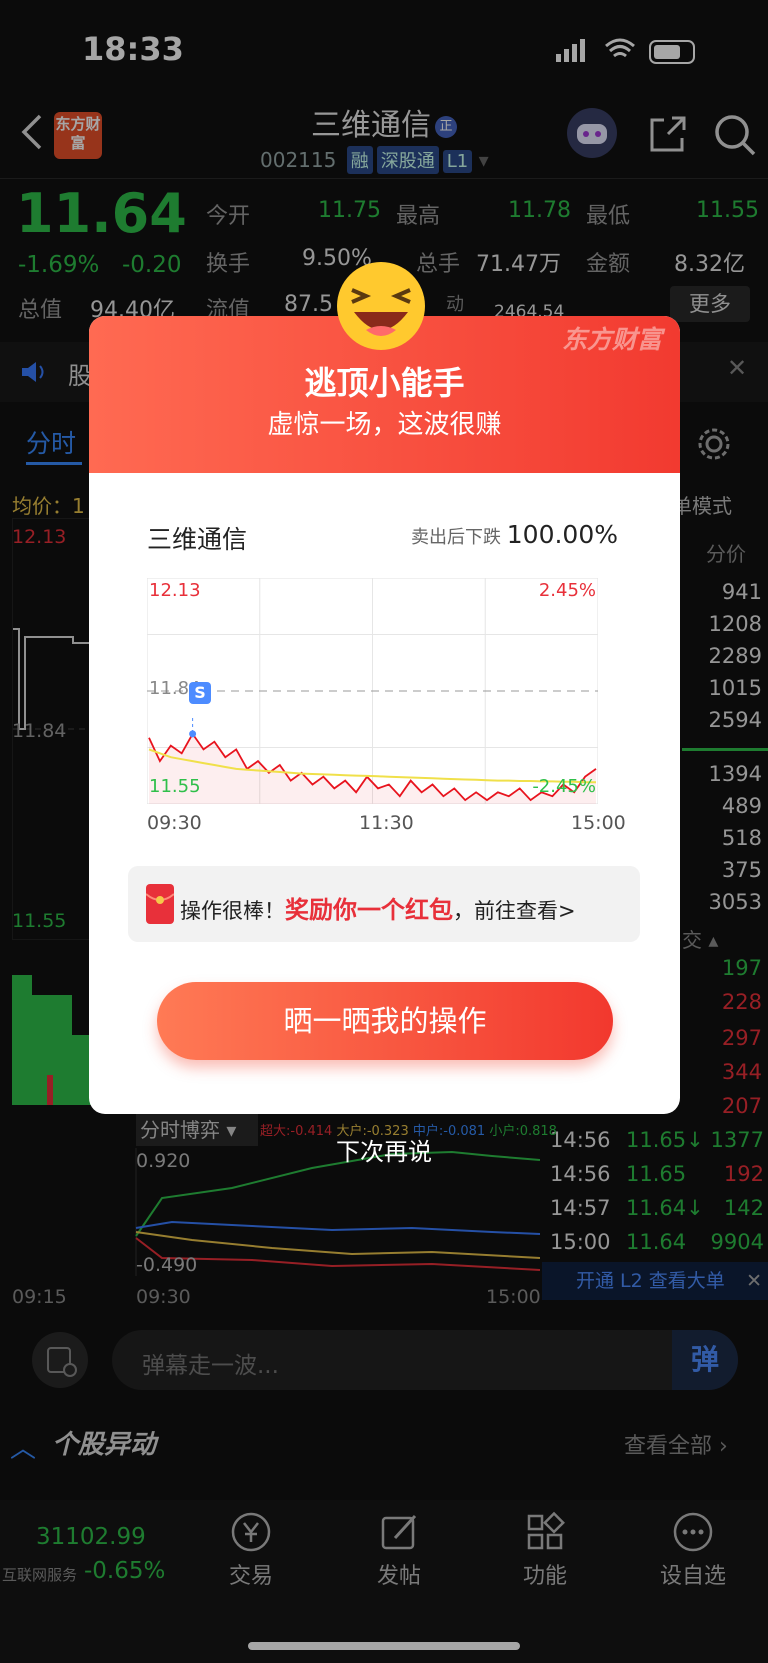  What do you see at coordinates (381, 306) in the screenshot?
I see `laughing-emoji-icon` at bounding box center [381, 306].